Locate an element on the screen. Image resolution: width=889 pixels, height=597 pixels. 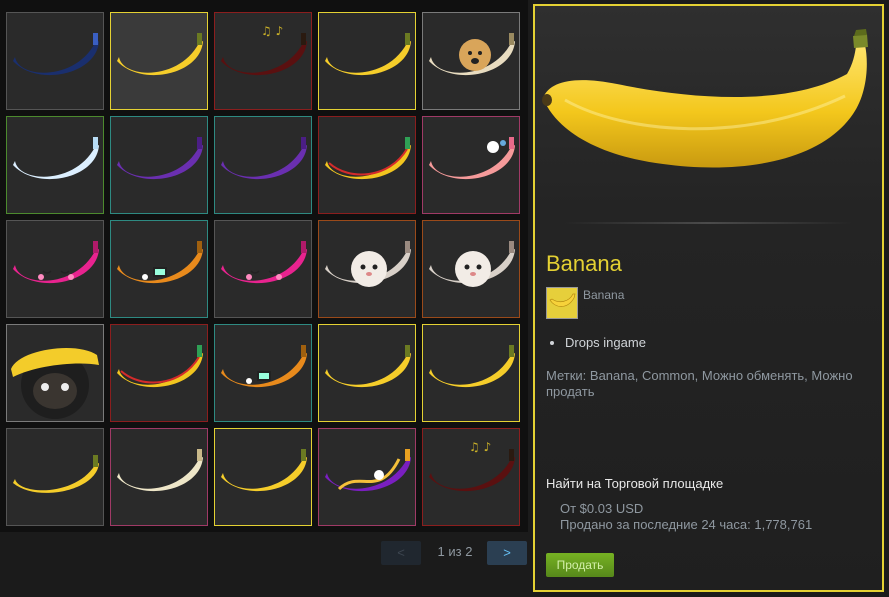
item-descriptions: Drops ingame is located at coordinates (605, 342).